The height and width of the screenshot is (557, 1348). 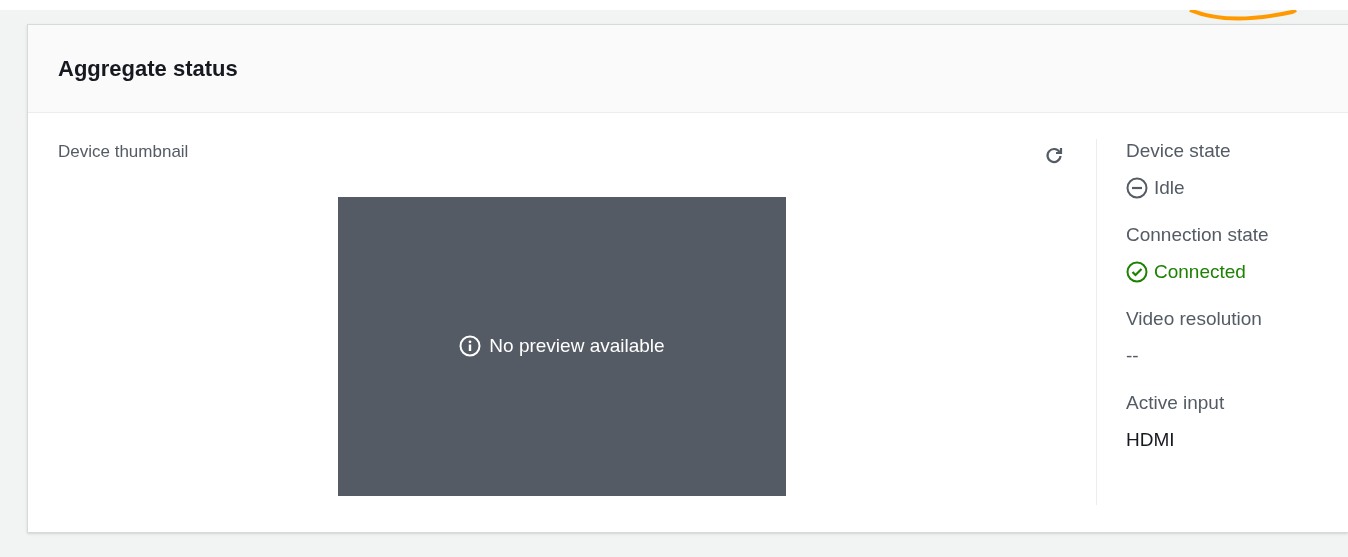 I want to click on thumbnail-label: Device thumbnail, so click(x=123, y=152).